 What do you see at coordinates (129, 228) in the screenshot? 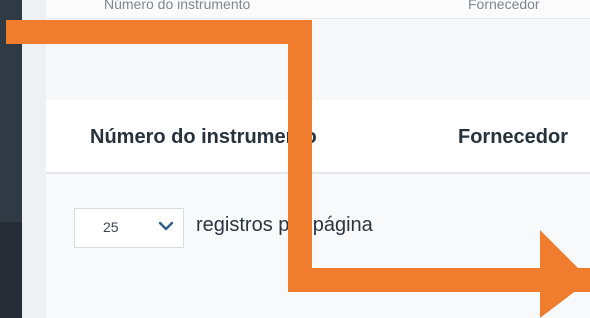
I see `page-size-select: 25` at bounding box center [129, 228].